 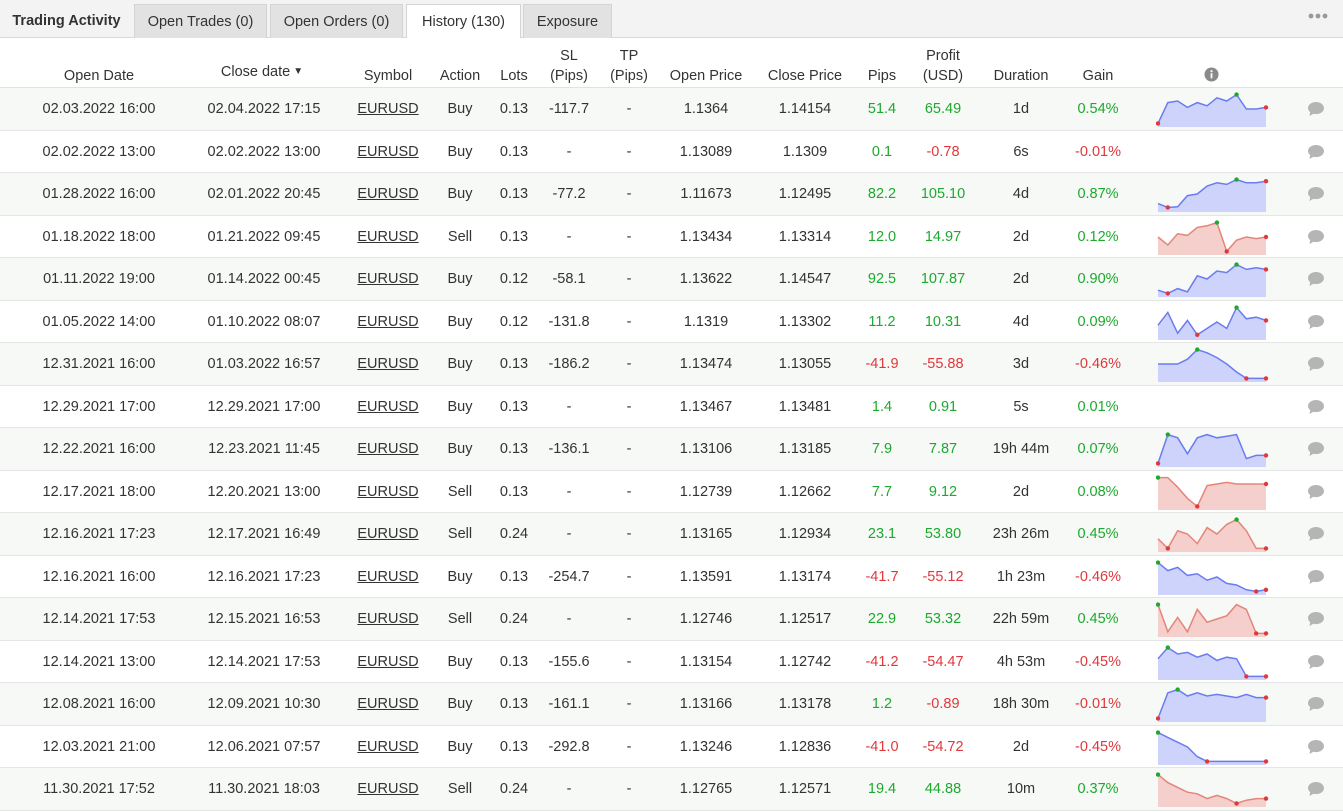 I want to click on duration-cell: 6s, so click(x=1021, y=151).